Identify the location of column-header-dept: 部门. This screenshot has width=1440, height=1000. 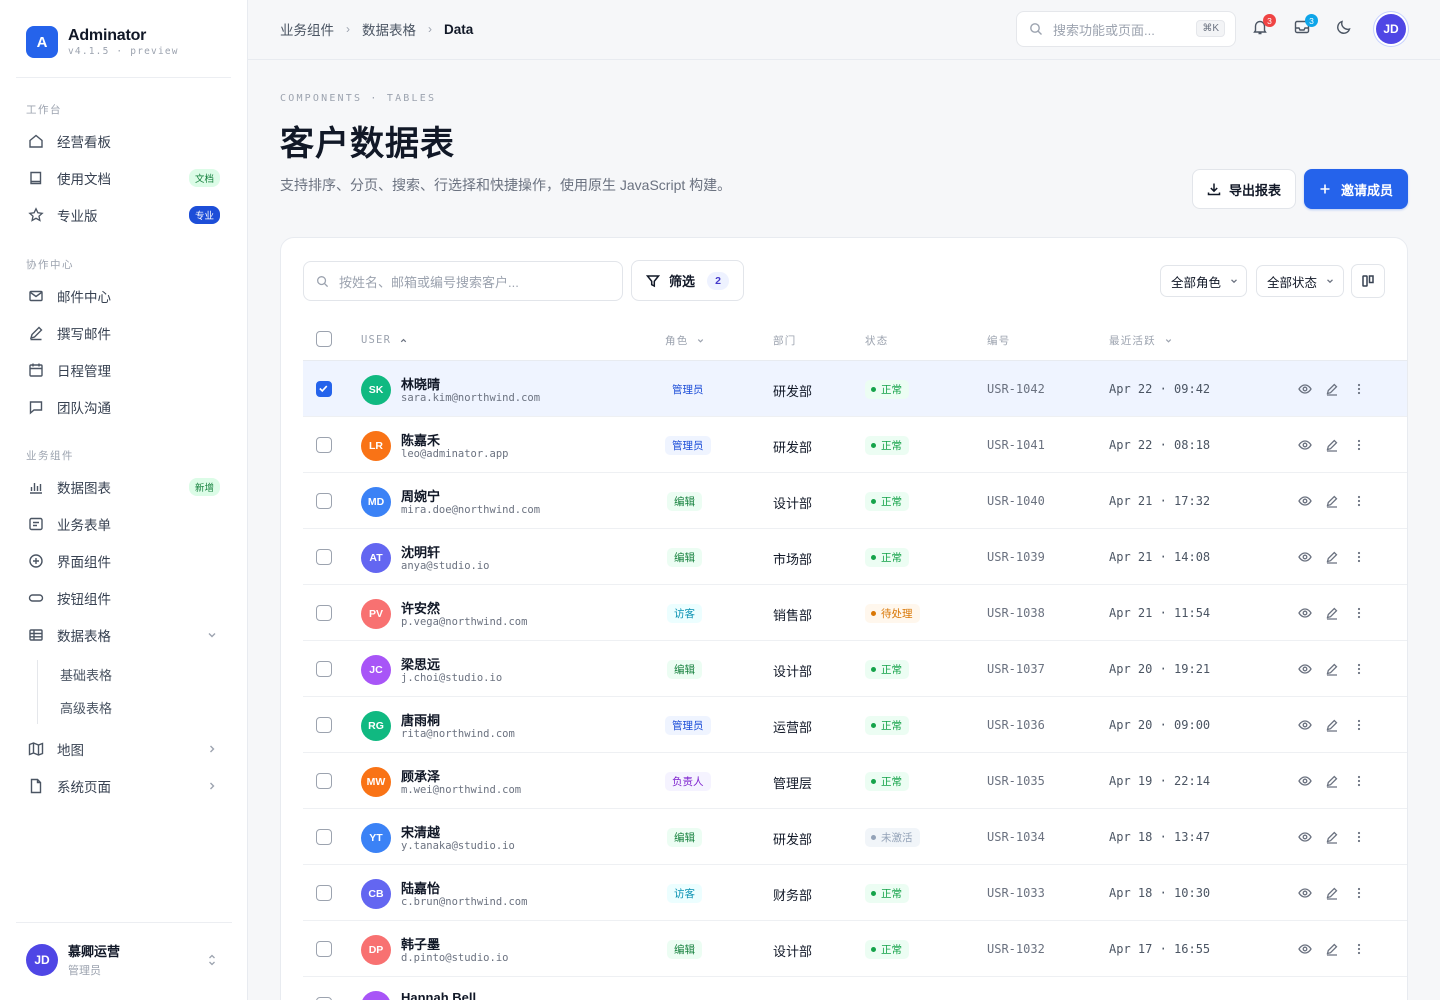
(784, 340).